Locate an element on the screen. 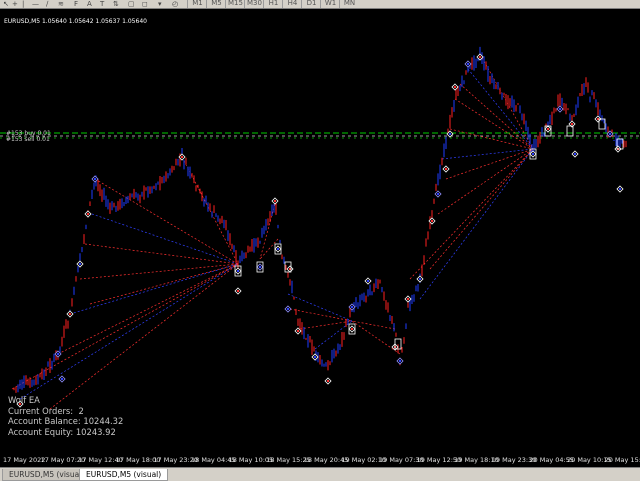 The image size is (640, 481). text-tool-icon: A is located at coordinates (89, 4).